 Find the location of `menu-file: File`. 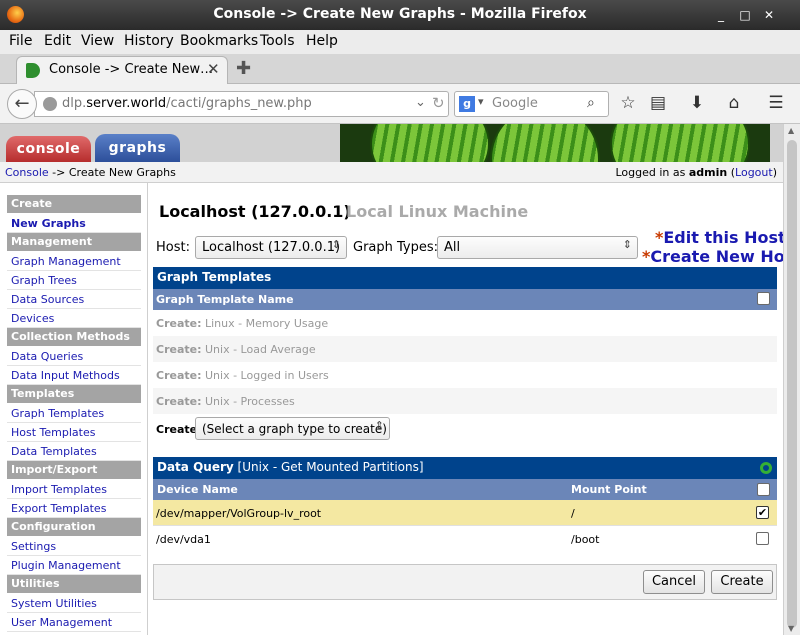

menu-file: File is located at coordinates (20, 41).